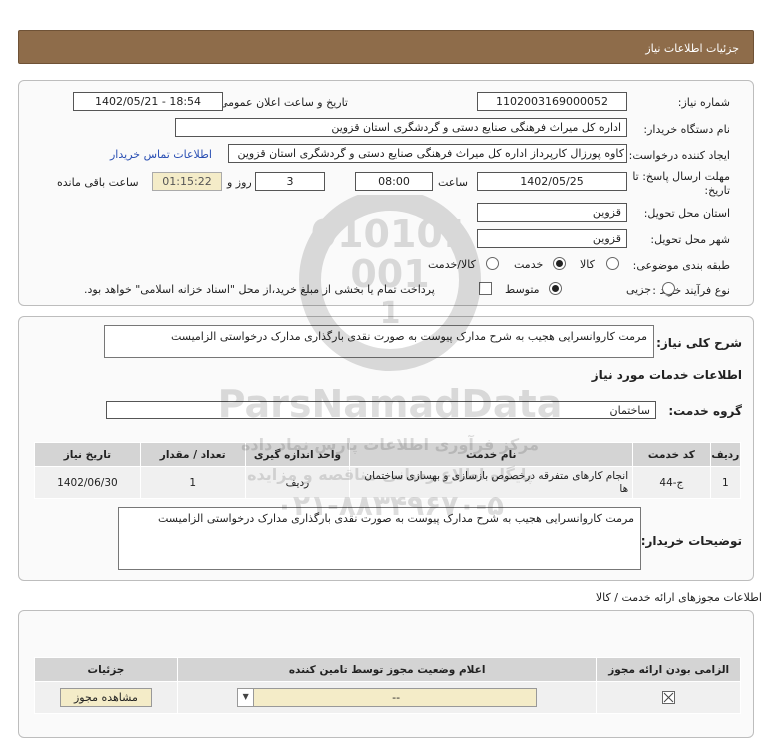  I want to click on x-mark-icon, so click(668, 697).